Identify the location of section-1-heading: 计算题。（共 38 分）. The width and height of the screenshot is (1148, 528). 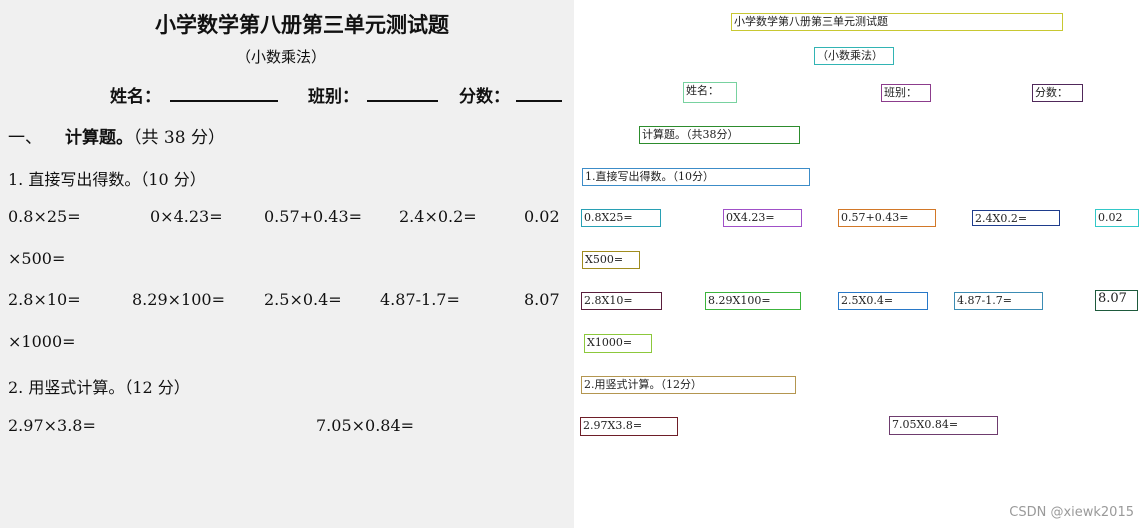
(145, 135).